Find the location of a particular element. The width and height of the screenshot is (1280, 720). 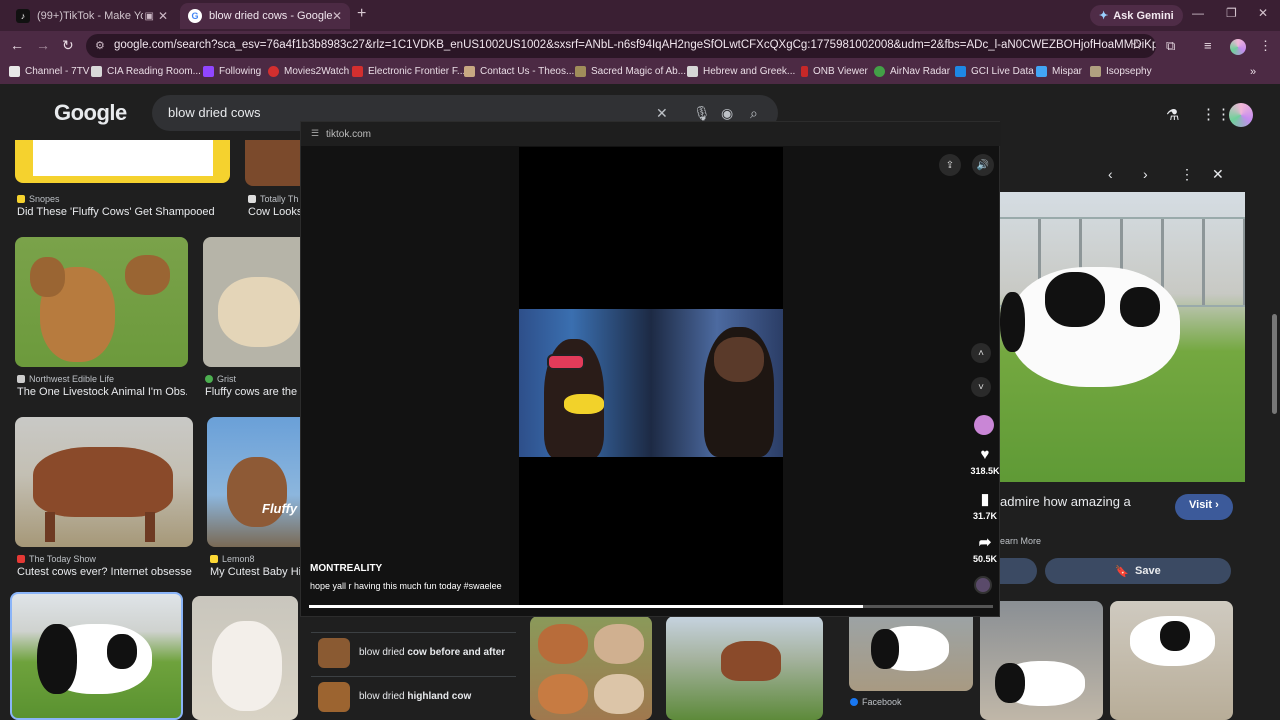

bookmark-item: AirNav Radar is located at coordinates (912, 71).